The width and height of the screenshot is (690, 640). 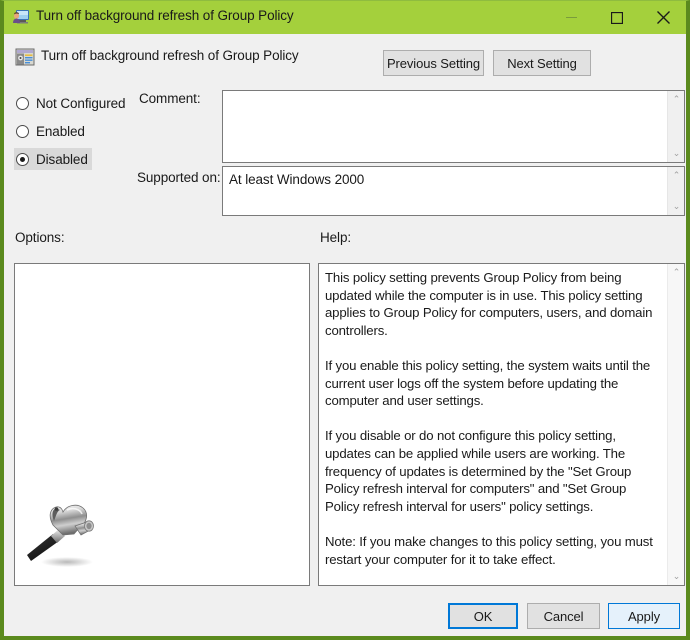 What do you see at coordinates (297, 179) in the screenshot?
I see `supported-on-value: At least Windows 2000` at bounding box center [297, 179].